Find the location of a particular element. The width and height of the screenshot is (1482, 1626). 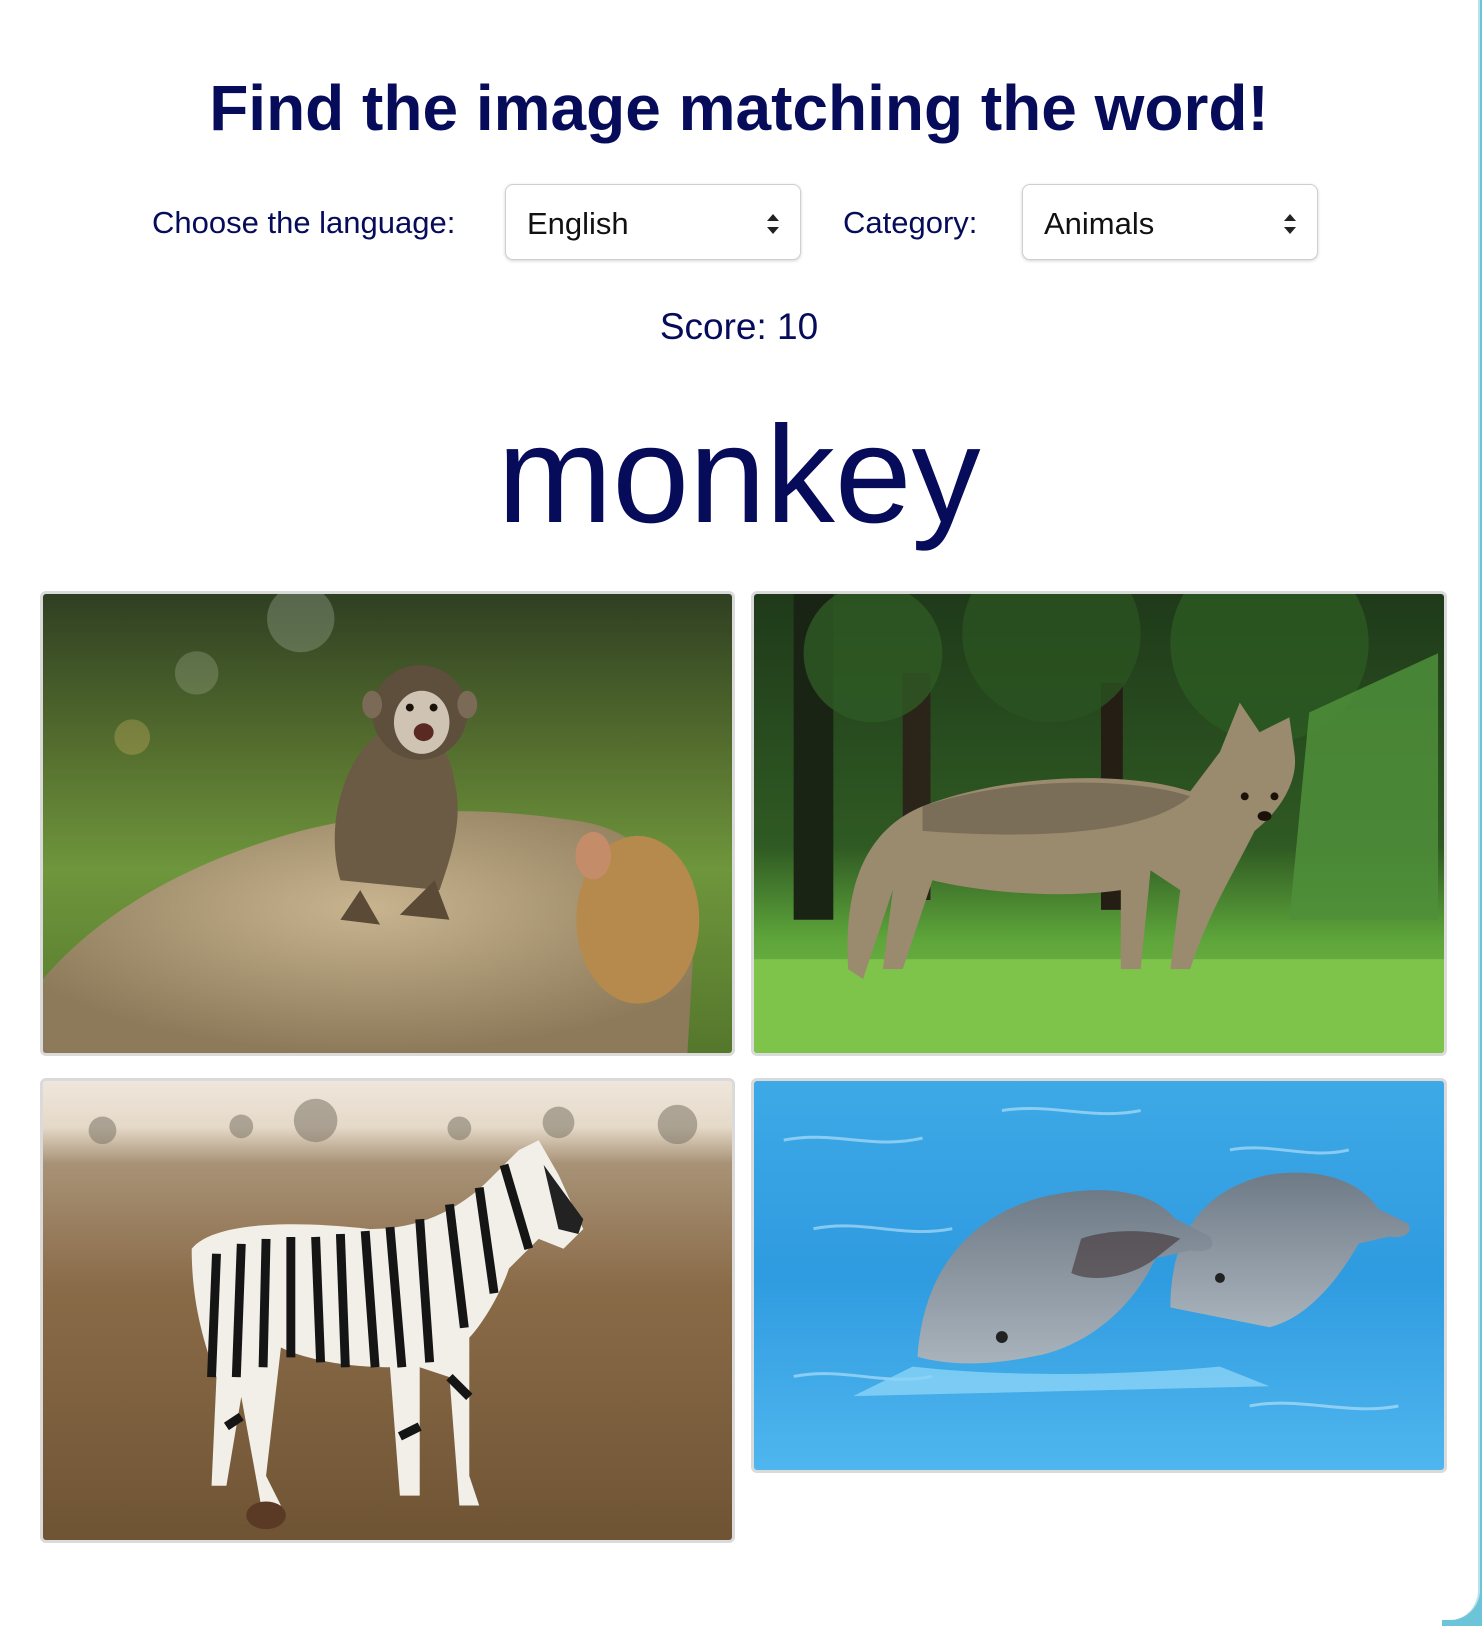

choice-tile-zebra is located at coordinates (387, 1310).